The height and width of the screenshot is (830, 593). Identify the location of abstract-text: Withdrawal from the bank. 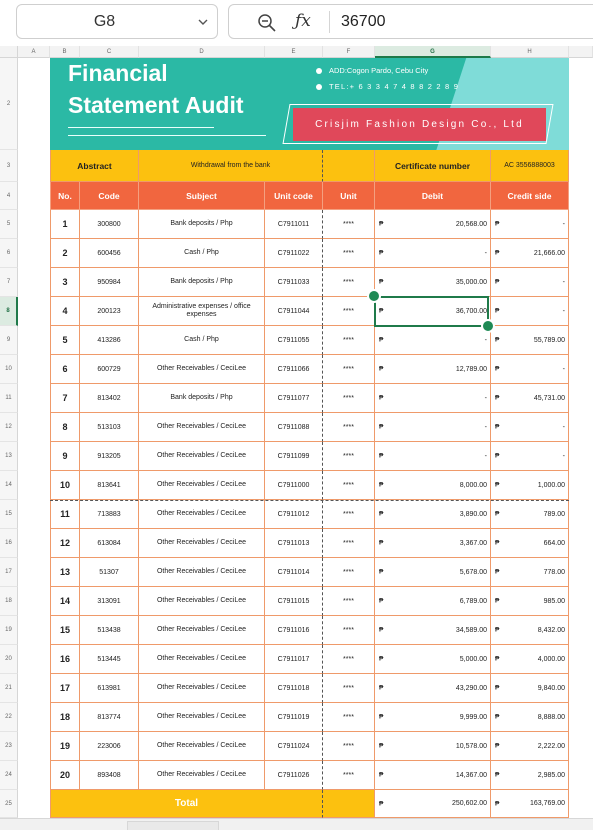
(231, 166).